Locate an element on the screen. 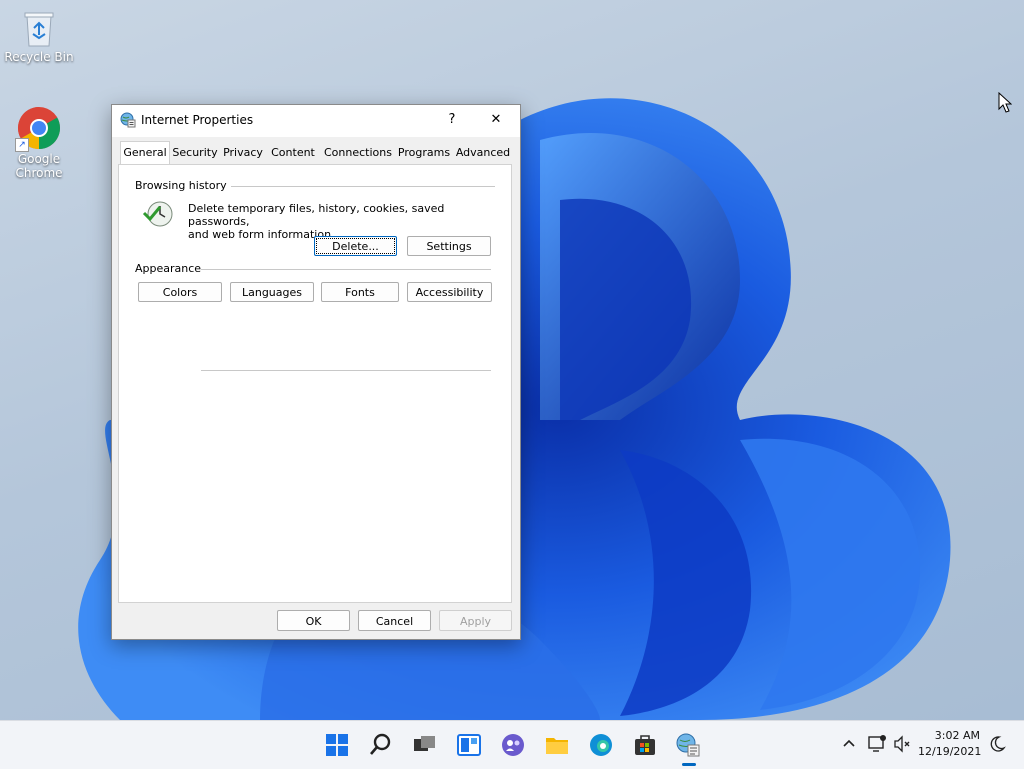 The width and height of the screenshot is (1024, 769). tab-connections: Connections is located at coordinates (358, 153).